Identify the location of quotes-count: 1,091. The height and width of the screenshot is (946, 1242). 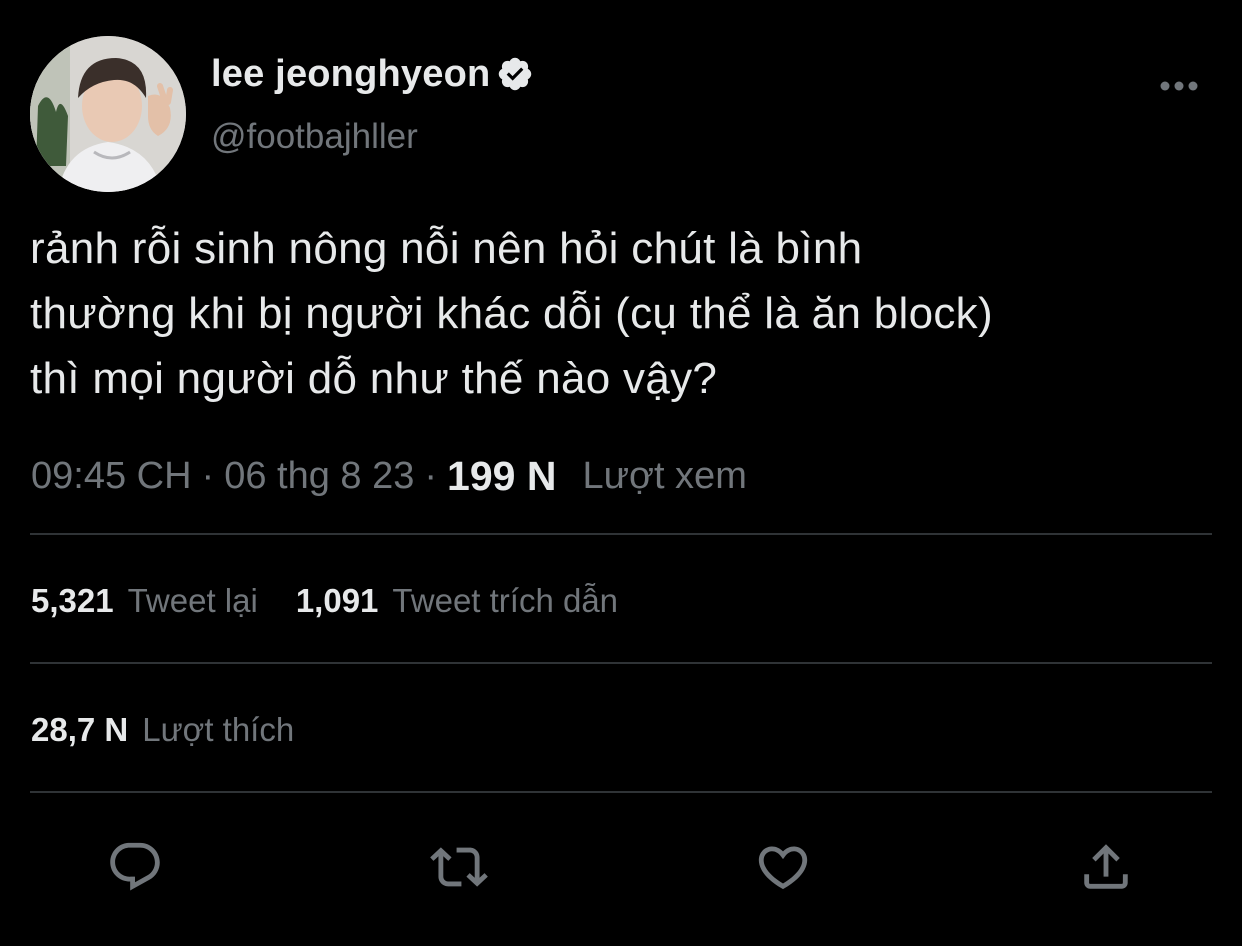
(337, 600).